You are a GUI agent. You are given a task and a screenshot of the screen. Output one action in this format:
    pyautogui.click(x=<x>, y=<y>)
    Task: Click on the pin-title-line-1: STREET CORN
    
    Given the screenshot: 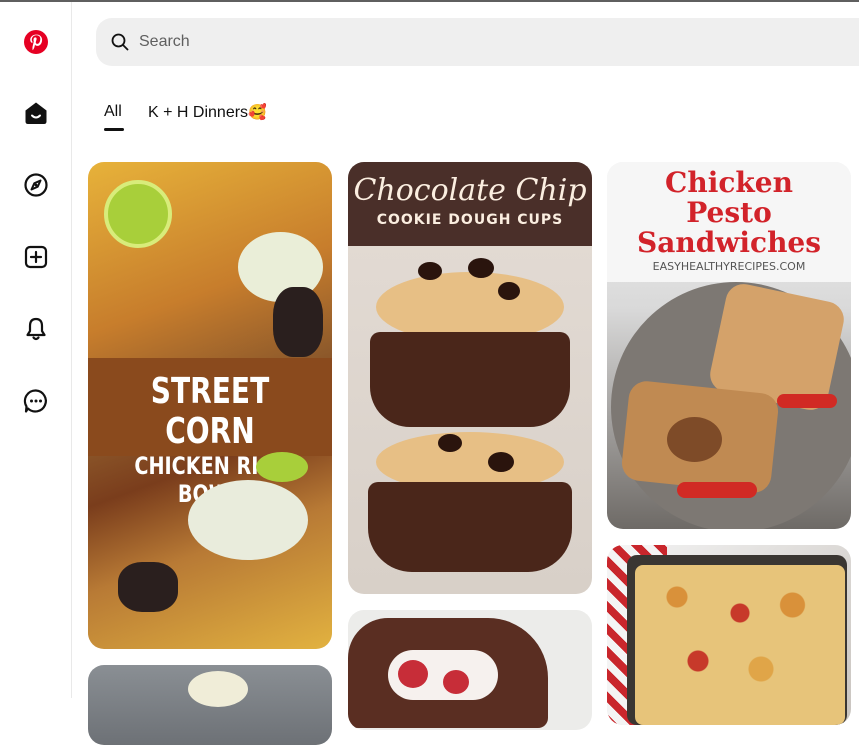 What is the action you would take?
    pyautogui.click(x=210, y=411)
    